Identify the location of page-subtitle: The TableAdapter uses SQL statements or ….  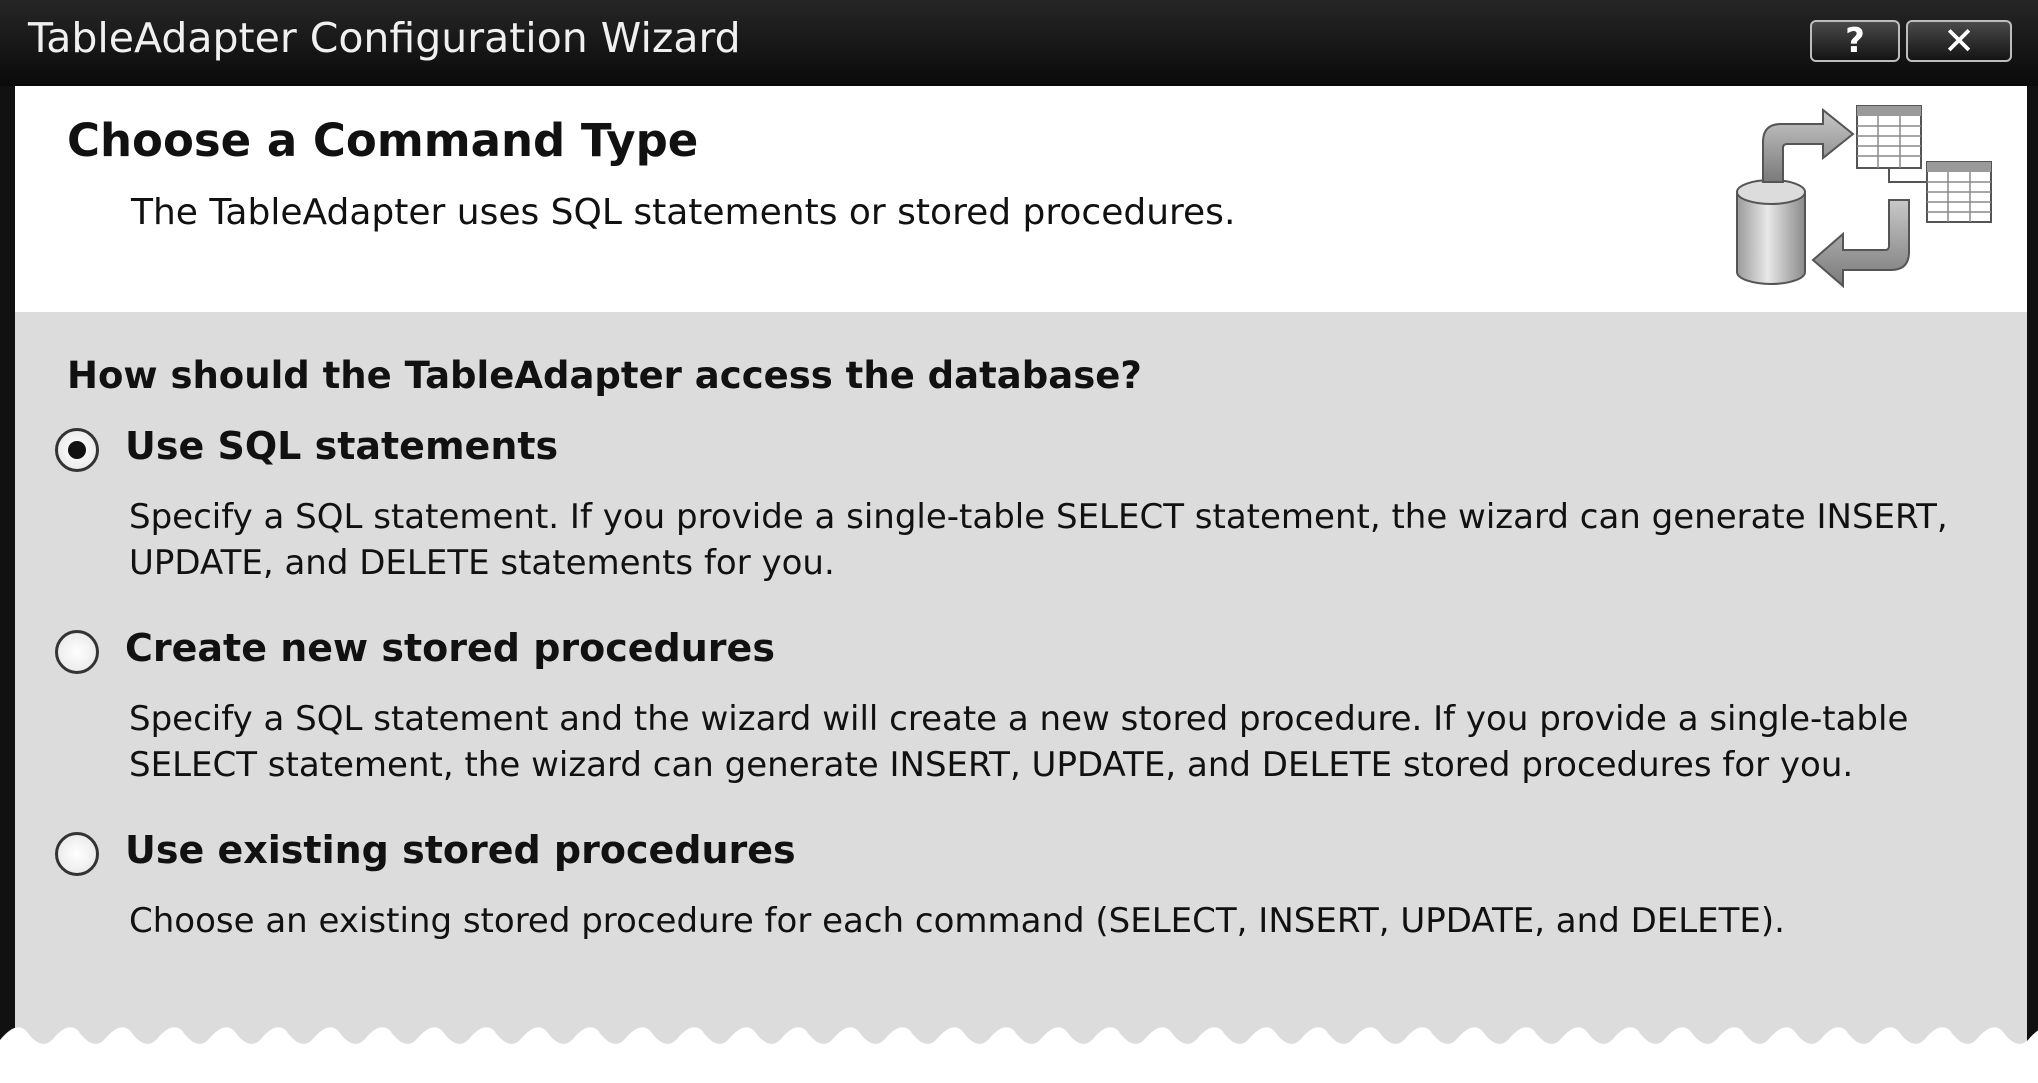
(683, 212).